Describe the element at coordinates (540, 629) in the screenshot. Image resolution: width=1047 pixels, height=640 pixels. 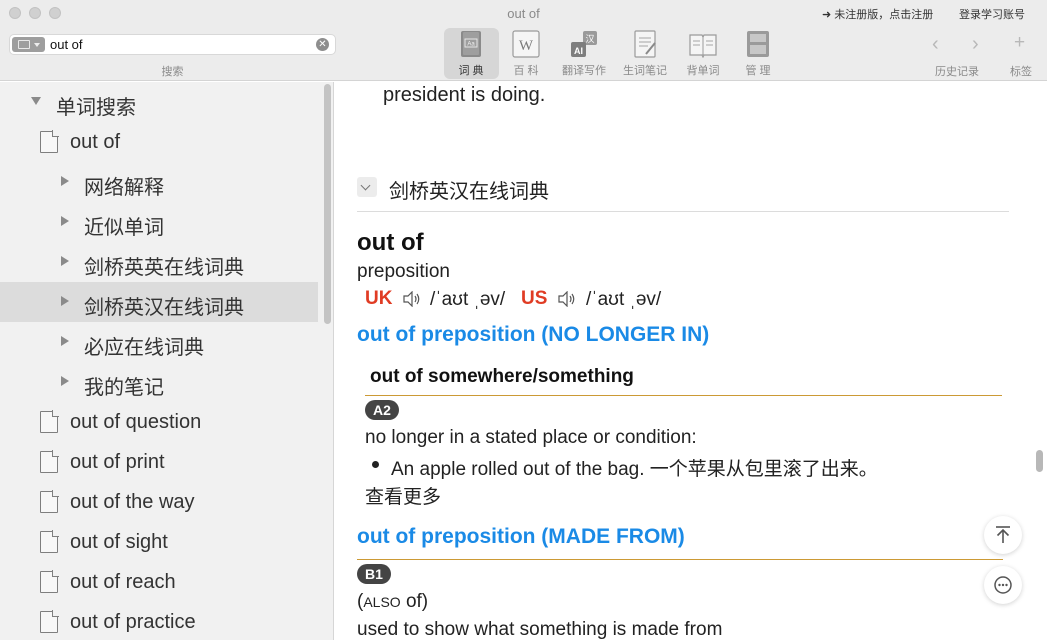
I see `definition: used to show what something is made from` at that location.